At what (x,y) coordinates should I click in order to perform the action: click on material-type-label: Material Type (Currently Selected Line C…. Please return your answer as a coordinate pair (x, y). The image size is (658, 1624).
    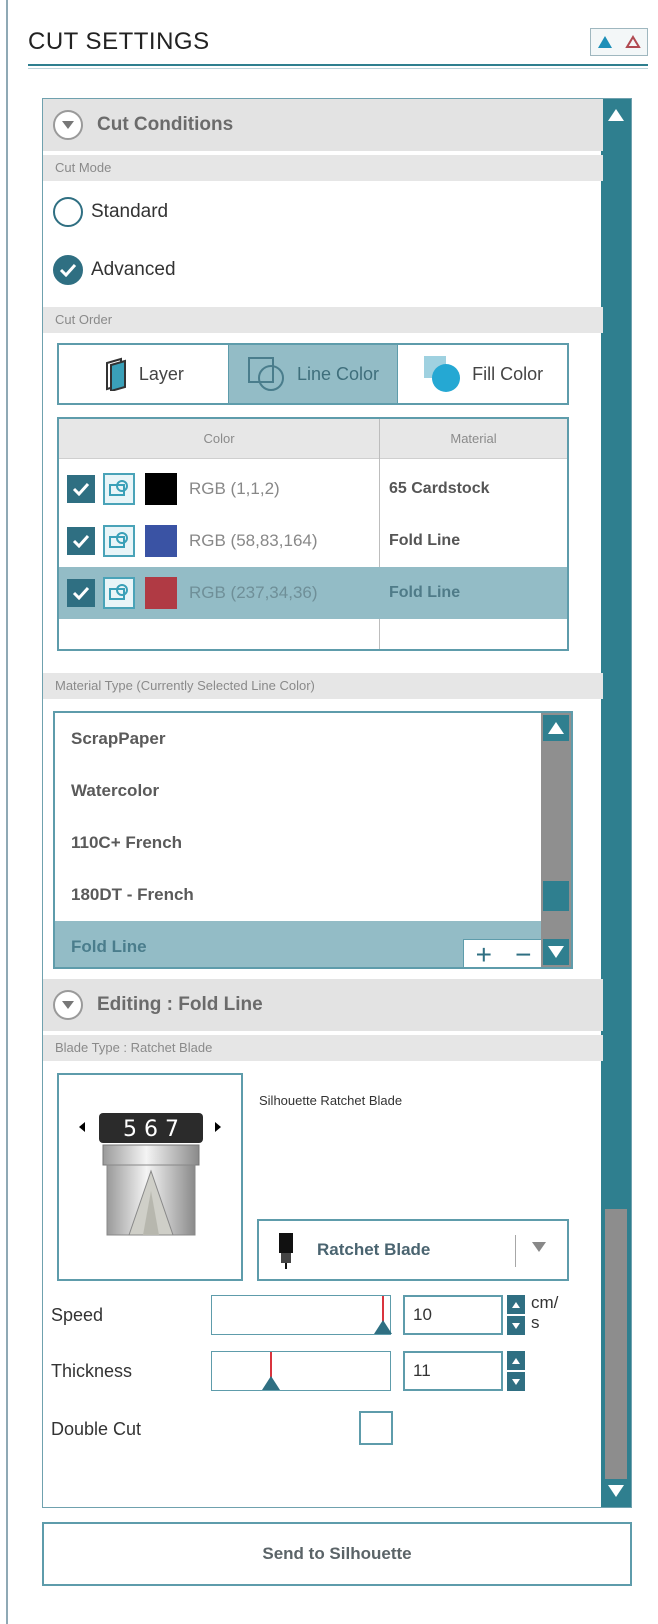
    Looking at the image, I should click on (323, 686).